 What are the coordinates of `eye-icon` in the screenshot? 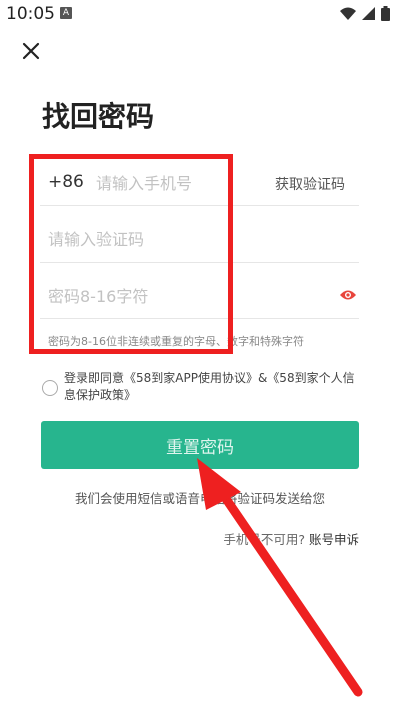 It's located at (348, 295).